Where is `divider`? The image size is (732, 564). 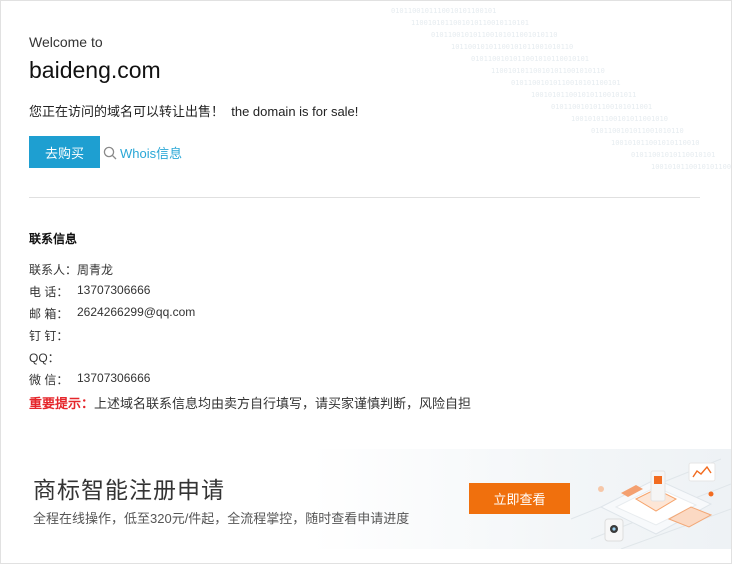
divider is located at coordinates (364, 197).